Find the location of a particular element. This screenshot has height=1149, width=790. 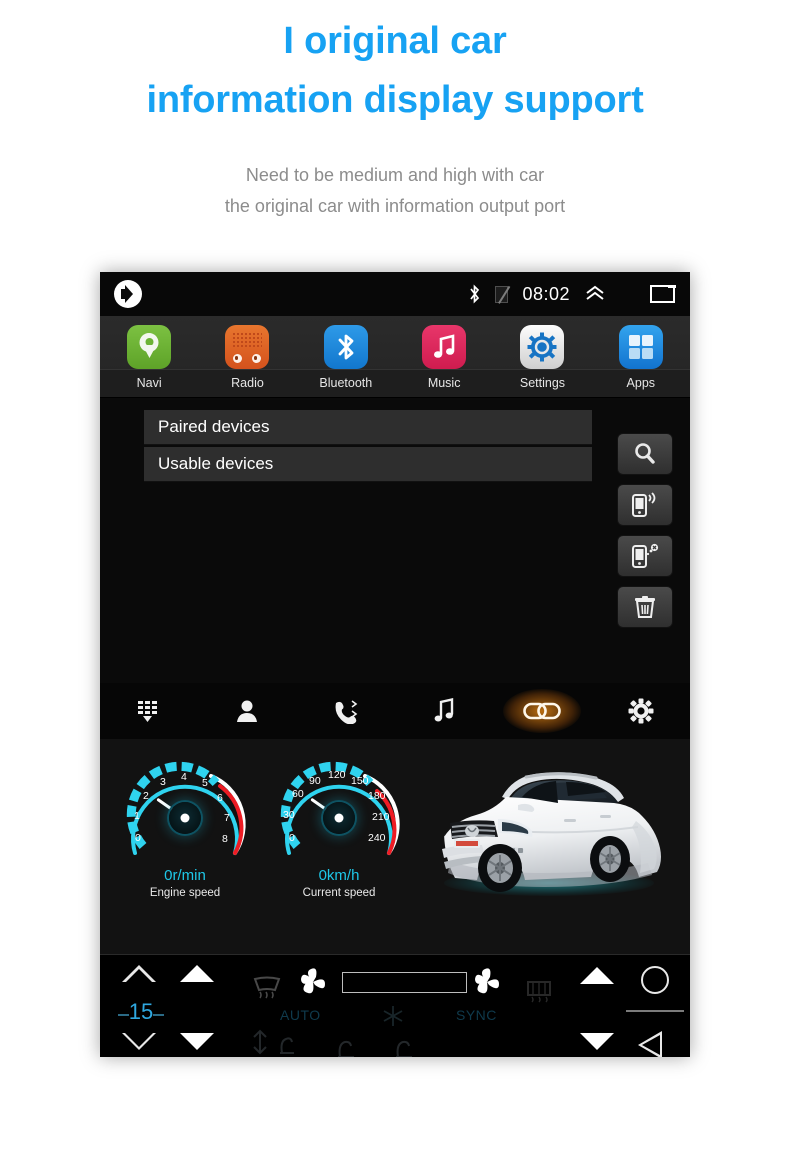

contacts-tab is located at coordinates (247, 711).